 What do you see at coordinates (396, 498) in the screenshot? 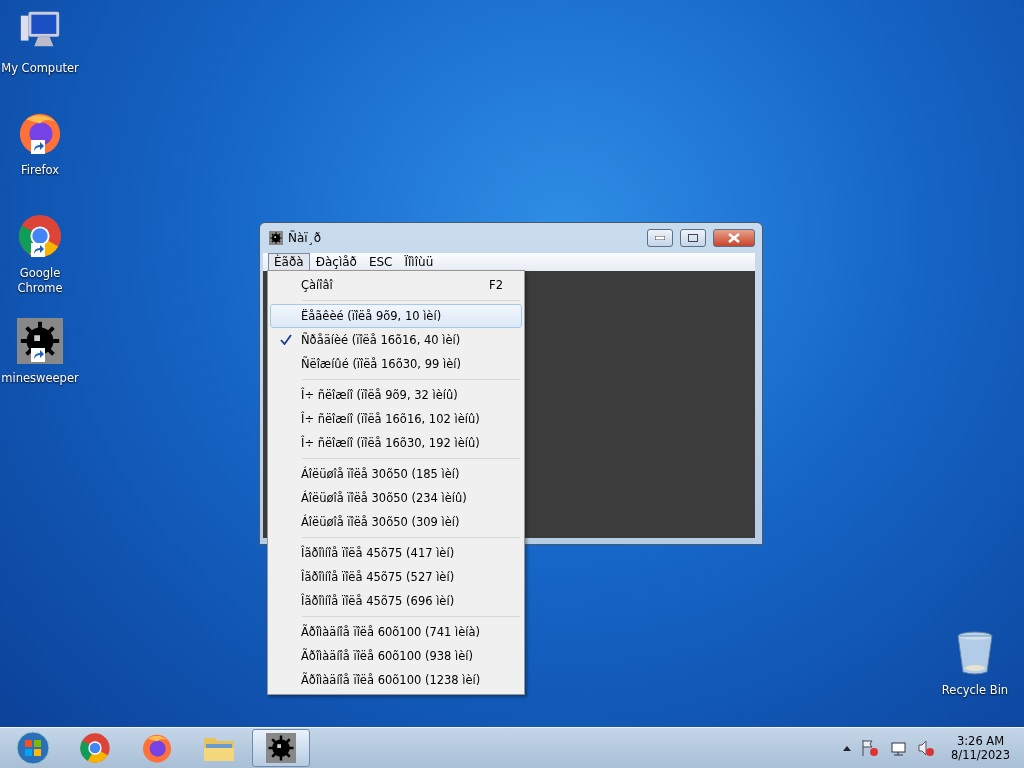
I see `menu-item: Áîëüøîå ïîëå 30õ50 (234 ìèíû)` at bounding box center [396, 498].